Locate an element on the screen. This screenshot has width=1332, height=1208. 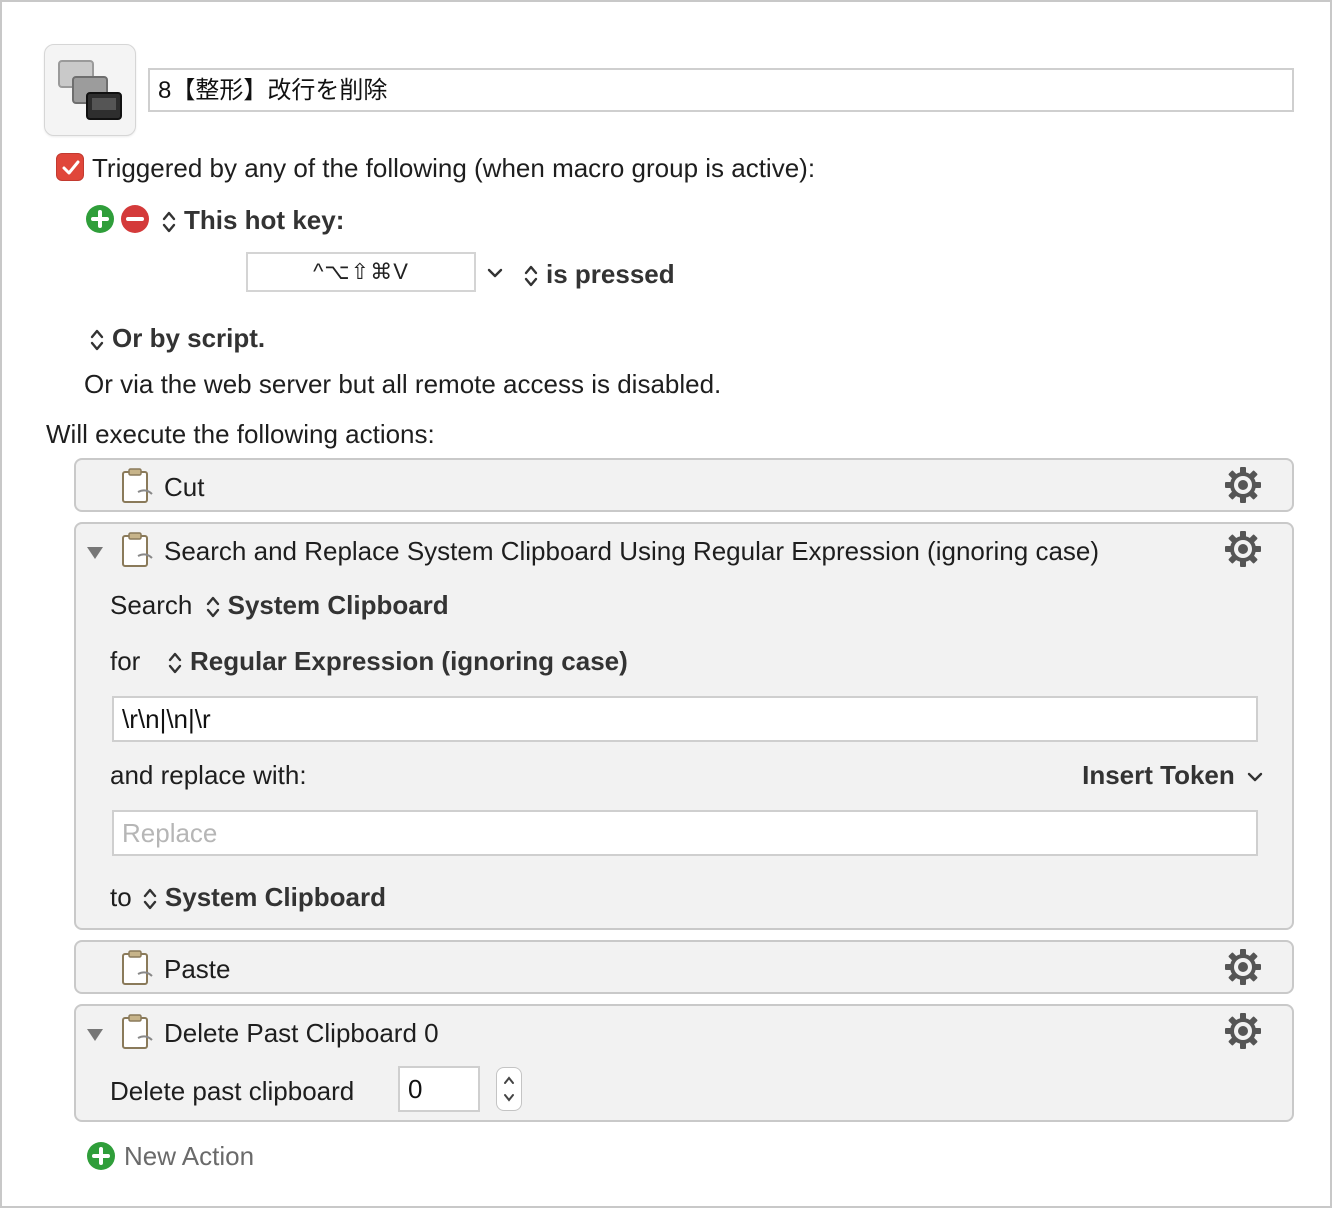
search-pattern-field: \r\n|\n|\r is located at coordinates (685, 719).